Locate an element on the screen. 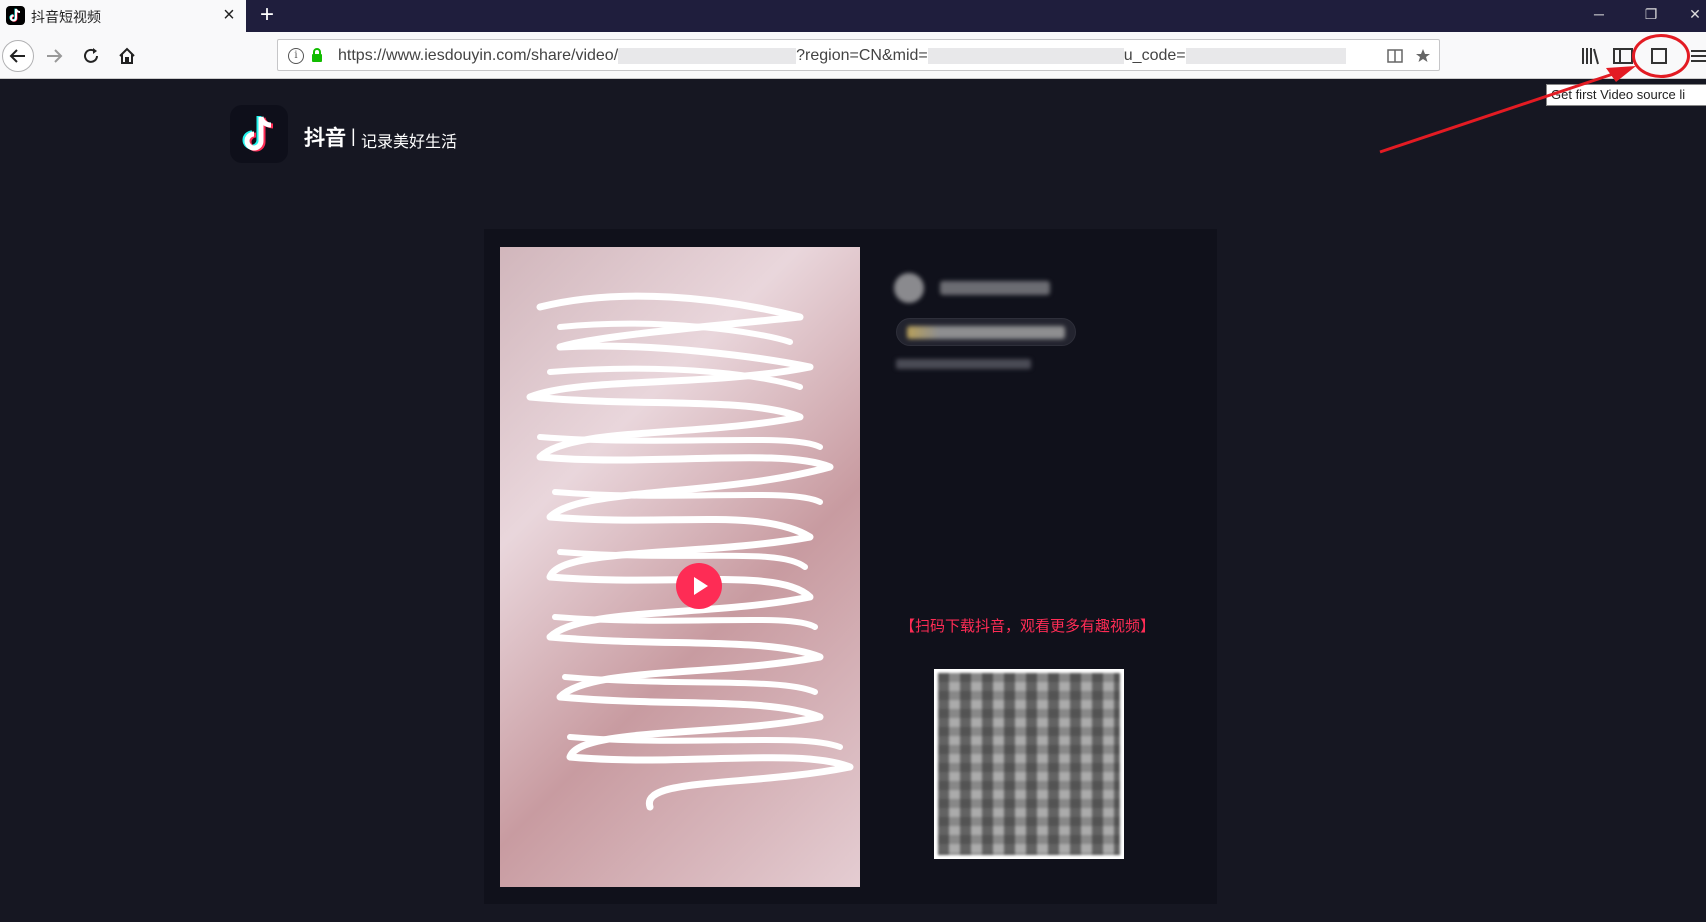 The height and width of the screenshot is (922, 1706). library-icon is located at coordinates (1590, 56).